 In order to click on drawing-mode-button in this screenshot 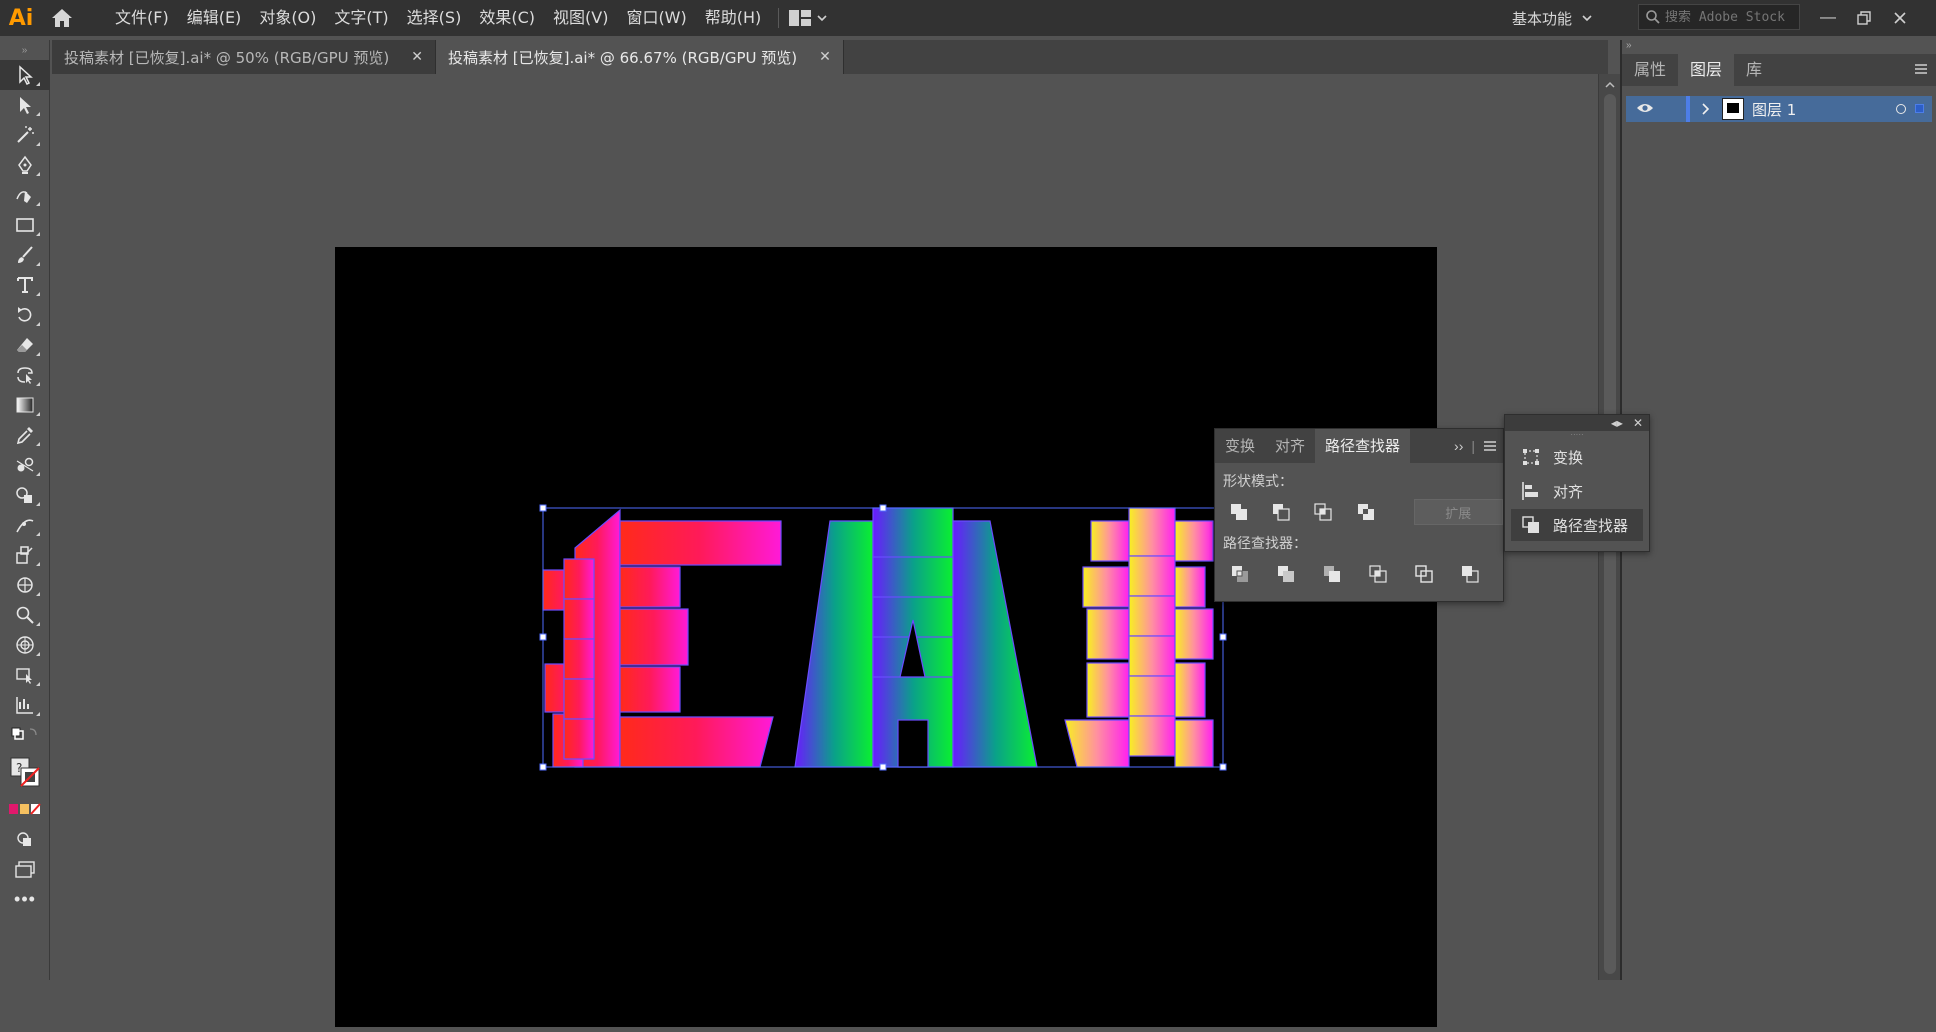, I will do `click(25, 839)`.